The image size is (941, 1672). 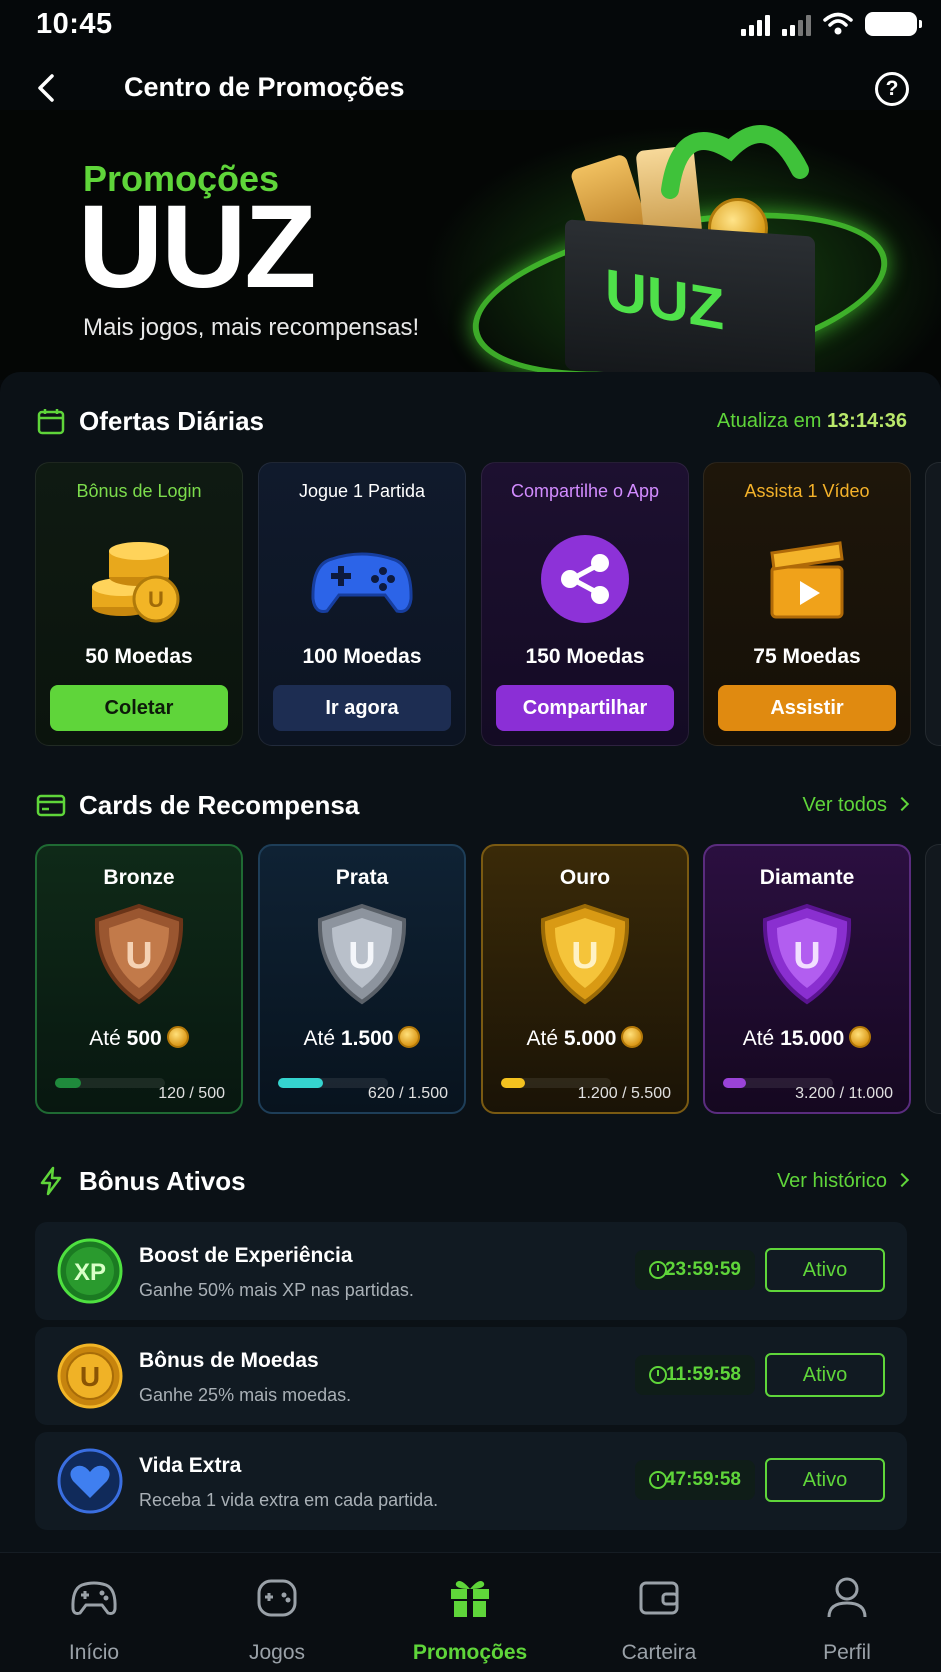 I want to click on back-arrow-icon, so click(x=48, y=88).